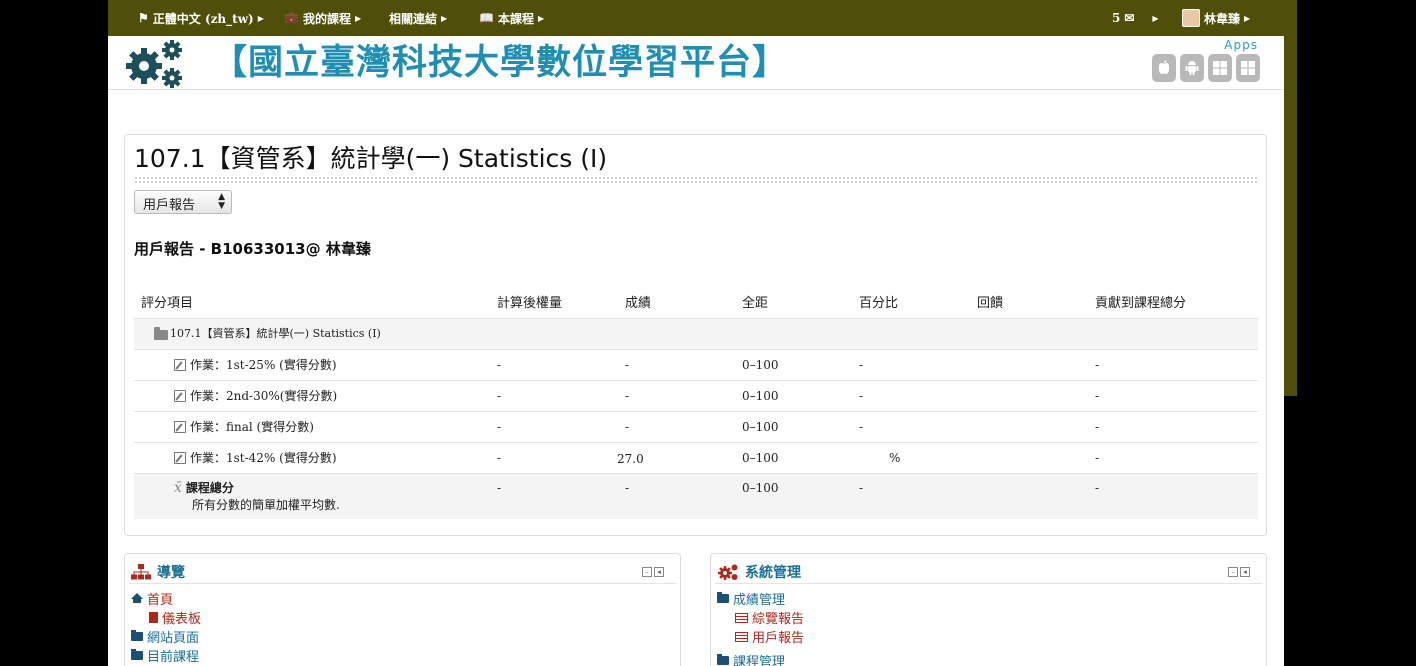 The height and width of the screenshot is (666, 1416). What do you see at coordinates (171, 573) in the screenshot?
I see `navigation-title: 導覽` at bounding box center [171, 573].